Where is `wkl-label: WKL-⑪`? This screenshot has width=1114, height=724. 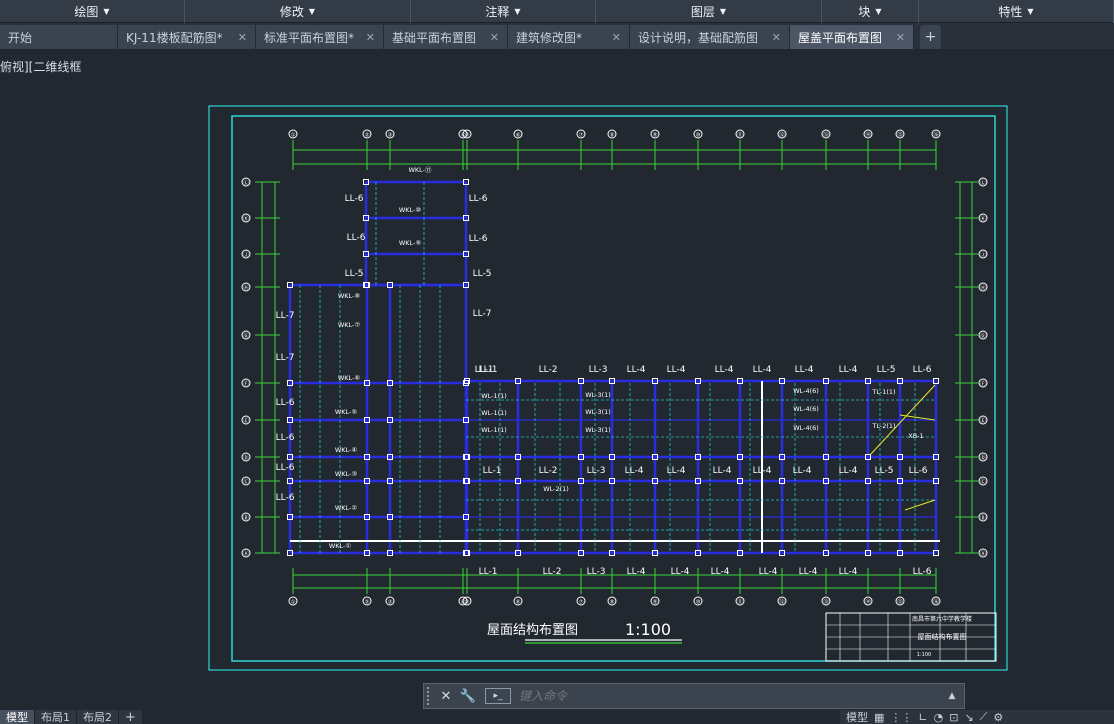 wkl-label: WKL-⑪ is located at coordinates (420, 170).